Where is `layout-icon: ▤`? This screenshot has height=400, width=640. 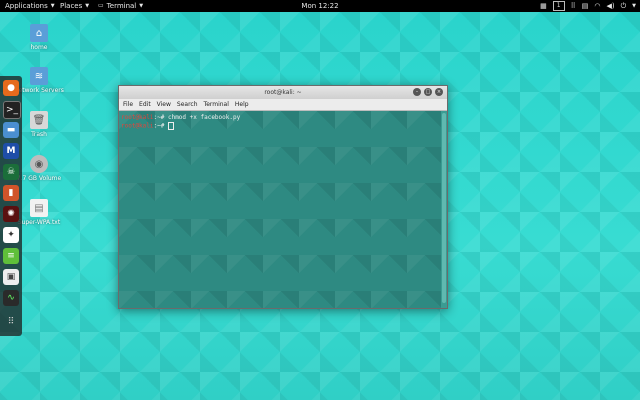
layout-icon: ▤ is located at coordinates (585, 6).